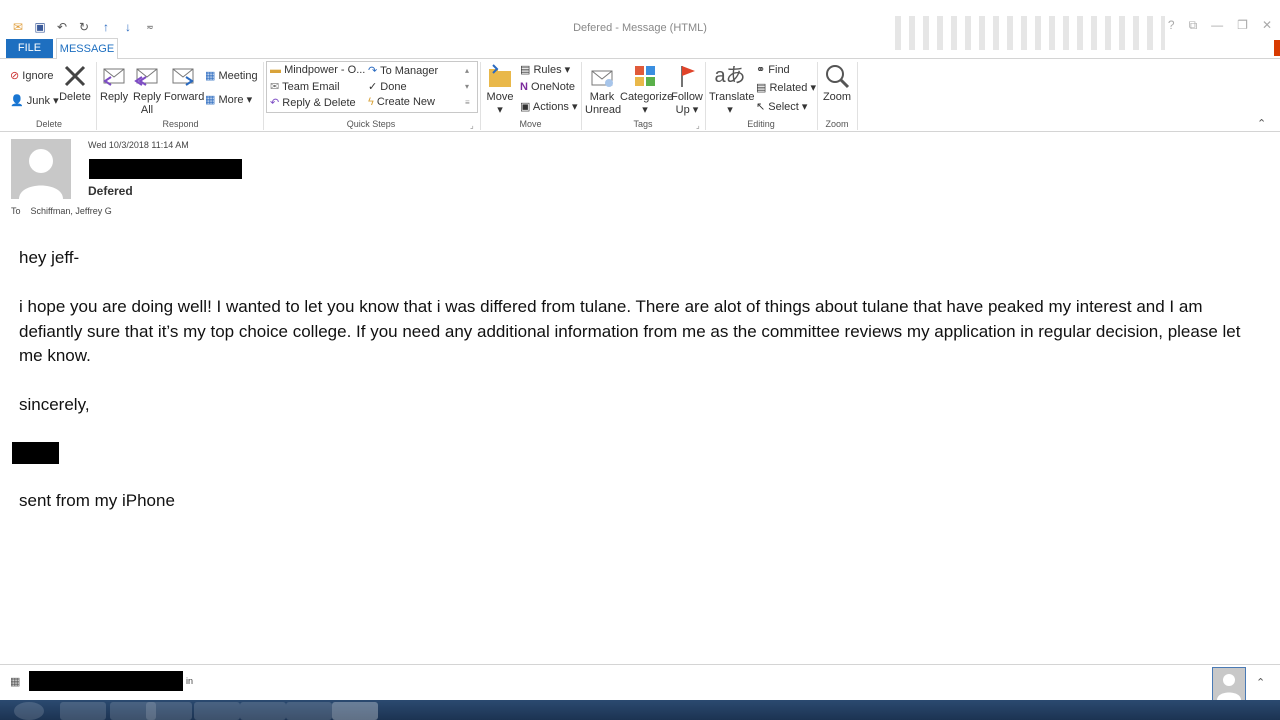 This screenshot has height=720, width=1280. I want to click on more-button: ▦ More ▾, so click(228, 99).